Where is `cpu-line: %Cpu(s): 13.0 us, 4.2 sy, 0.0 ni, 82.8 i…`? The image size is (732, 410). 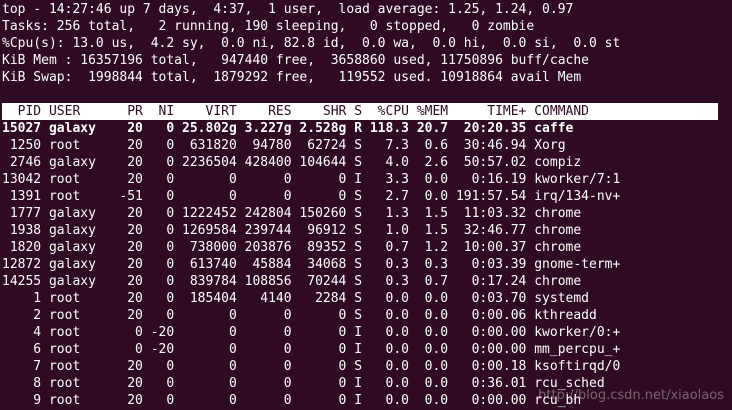 cpu-line: %Cpu(s): 13.0 us, 4.2 sy, 0.0 ni, 82.8 i… is located at coordinates (311, 43).